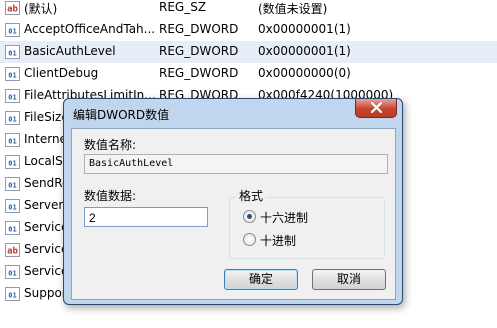  What do you see at coordinates (121, 115) in the screenshot?
I see `dialog-title: 编辑DWORD数值` at bounding box center [121, 115].